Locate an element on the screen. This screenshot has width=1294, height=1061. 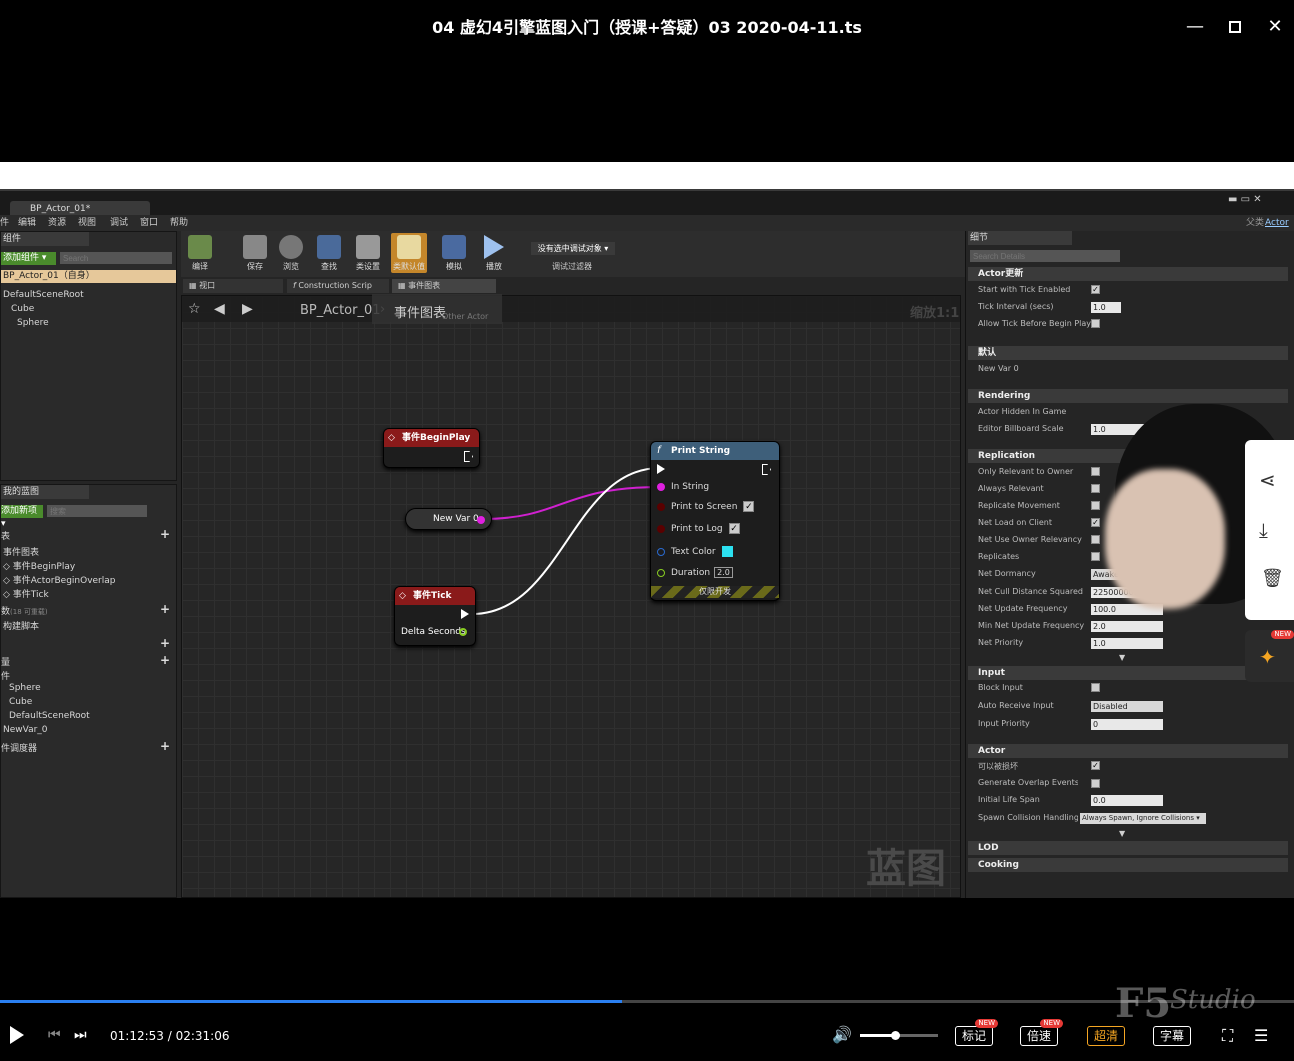
mybp-search-input is located at coordinates (97, 511).